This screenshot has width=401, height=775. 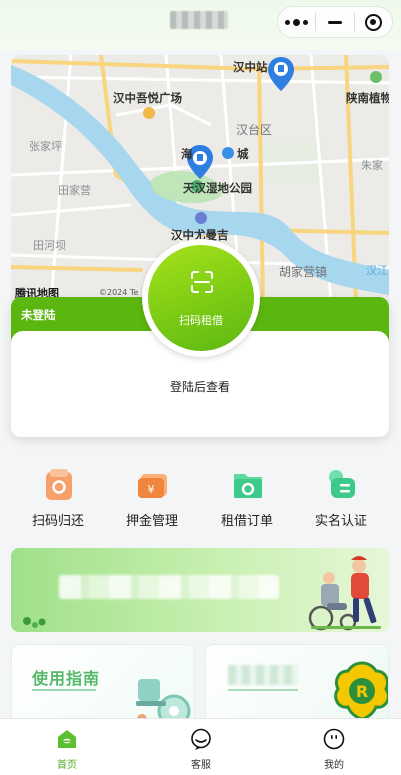 I want to click on minimize-icon, so click(x=334, y=22).